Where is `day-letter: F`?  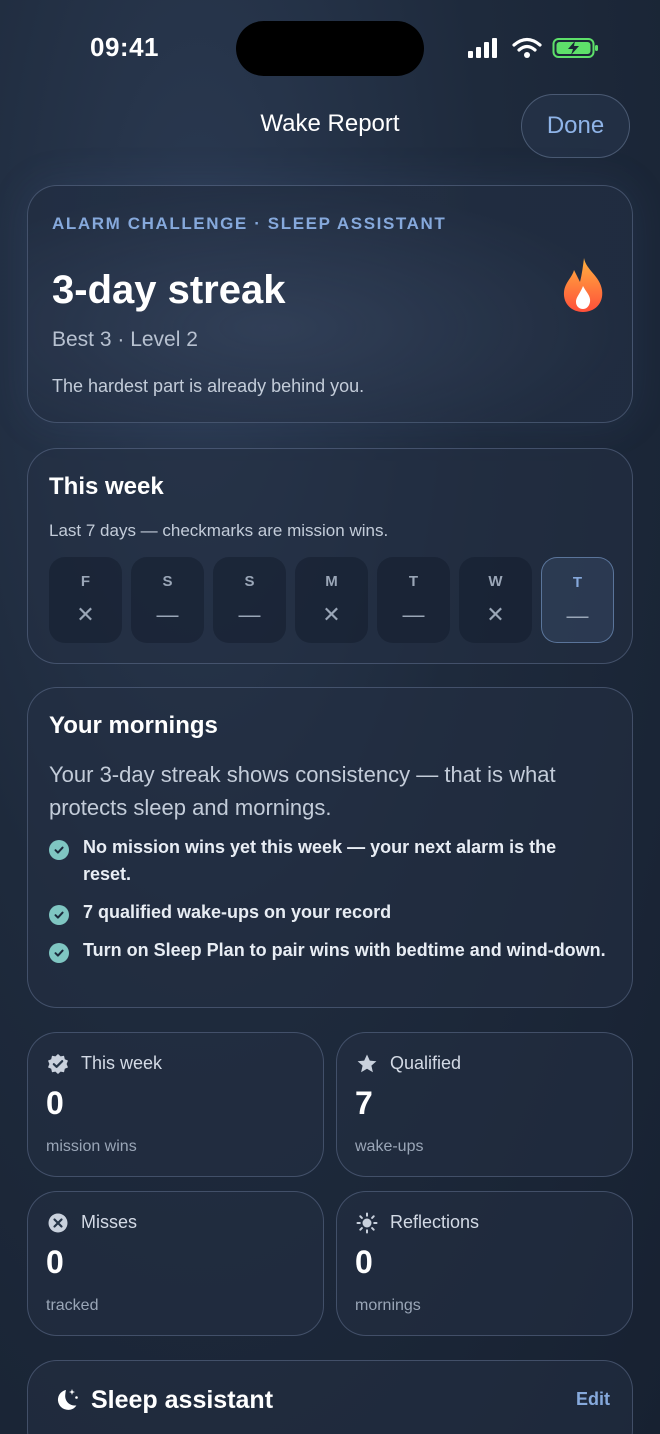 day-letter: F is located at coordinates (85, 581).